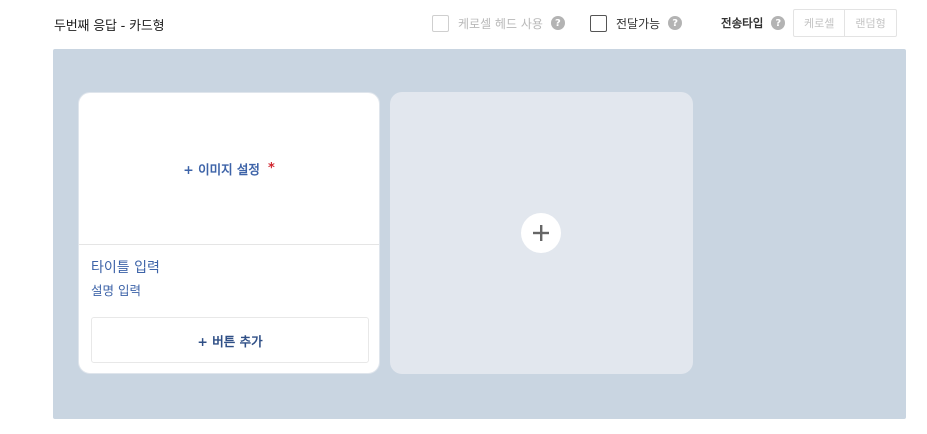  I want to click on send-type-random-button: 랜덤형, so click(869, 23).